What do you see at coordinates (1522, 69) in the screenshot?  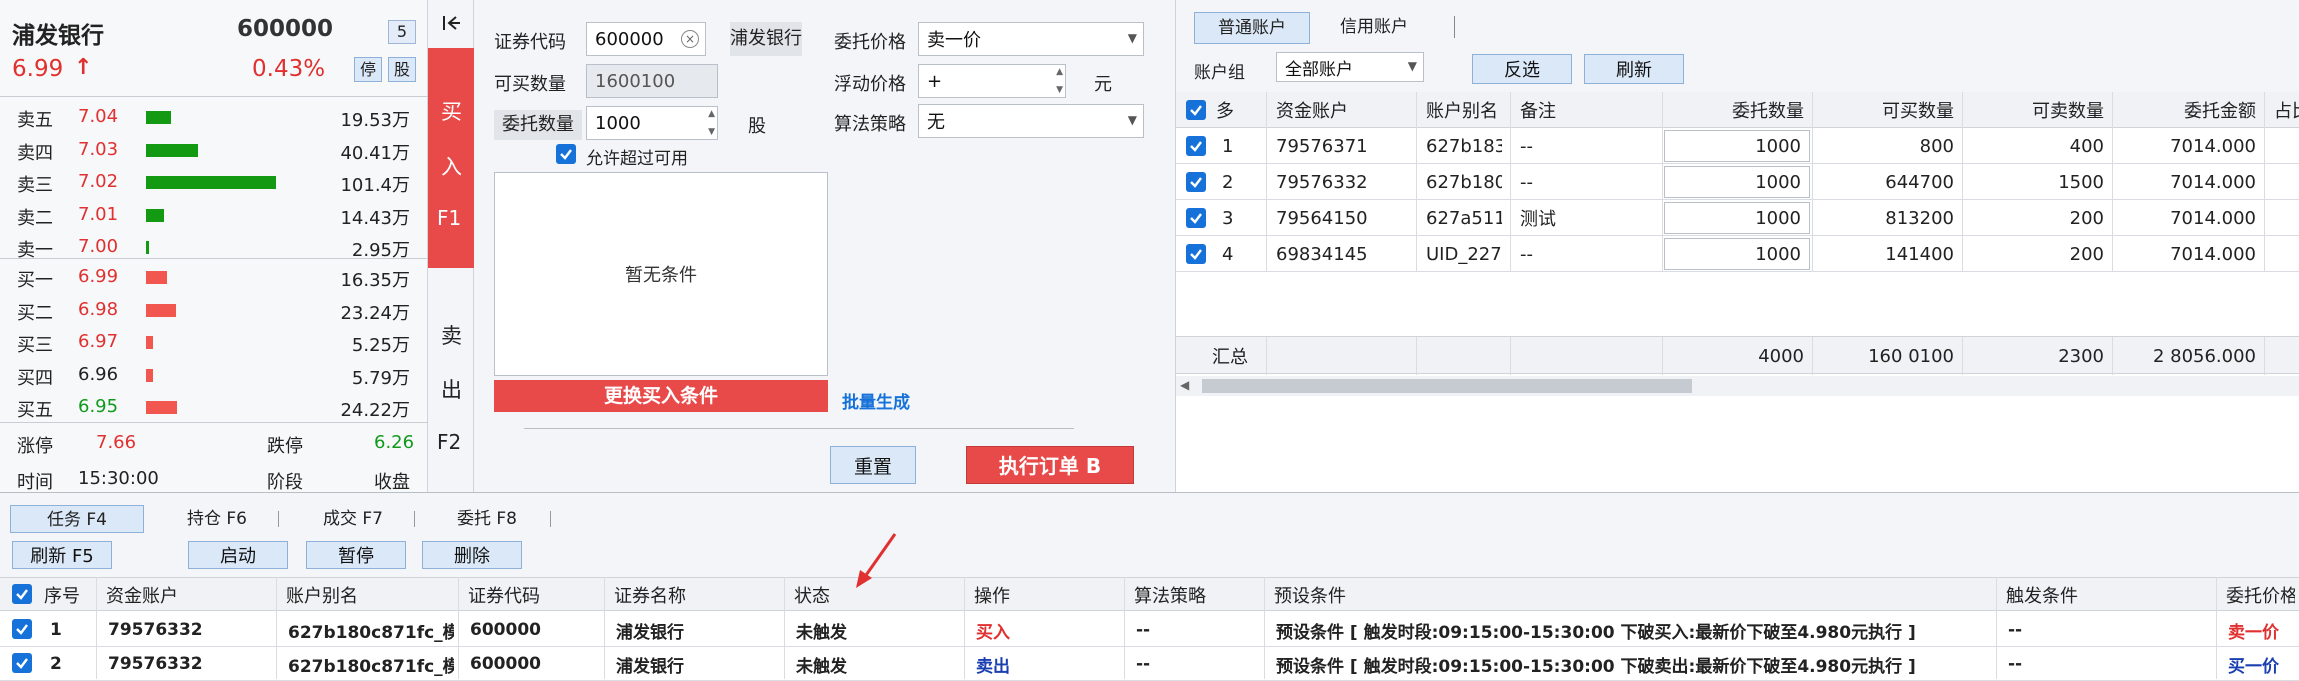 I see `invert-selection-button: 反选` at bounding box center [1522, 69].